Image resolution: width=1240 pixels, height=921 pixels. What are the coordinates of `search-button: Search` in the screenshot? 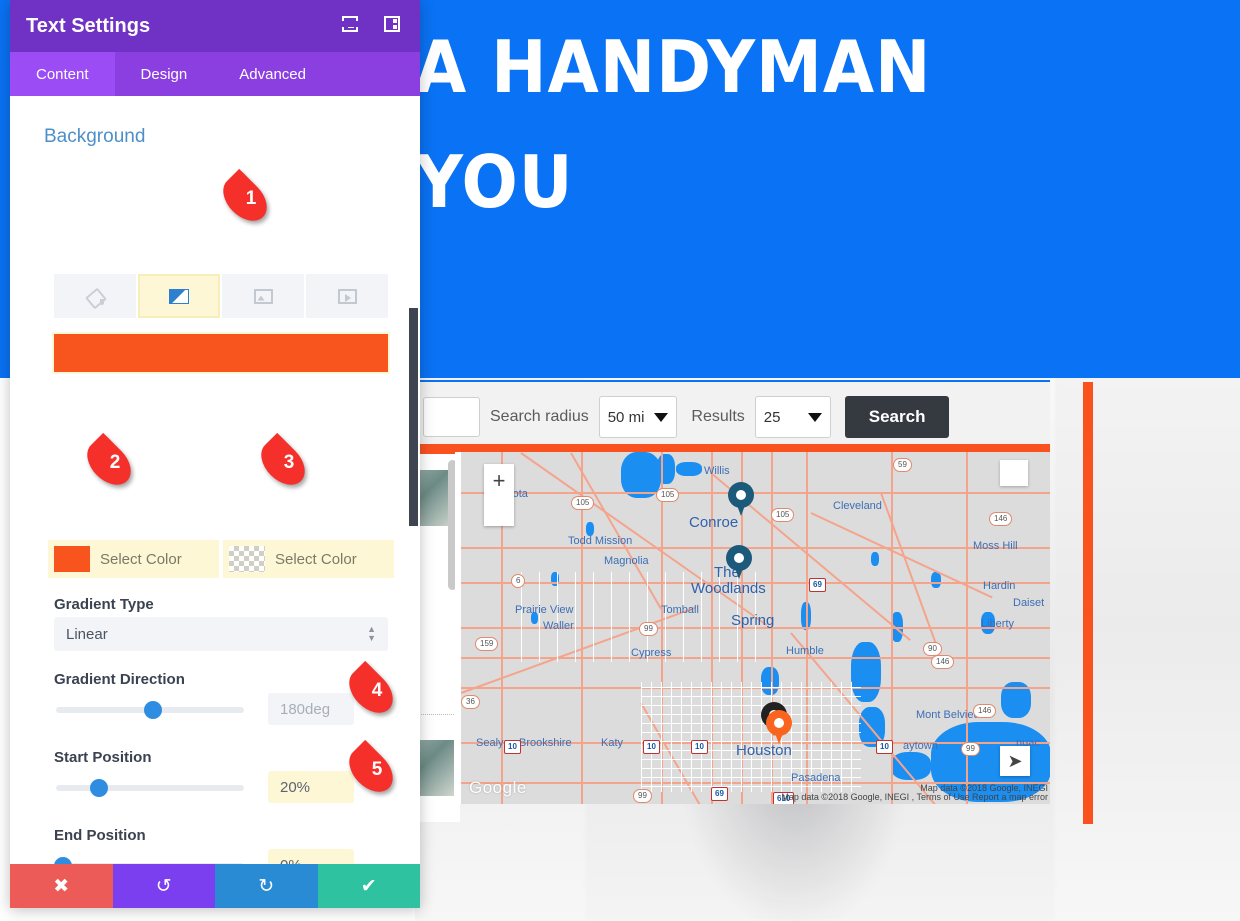 It's located at (897, 417).